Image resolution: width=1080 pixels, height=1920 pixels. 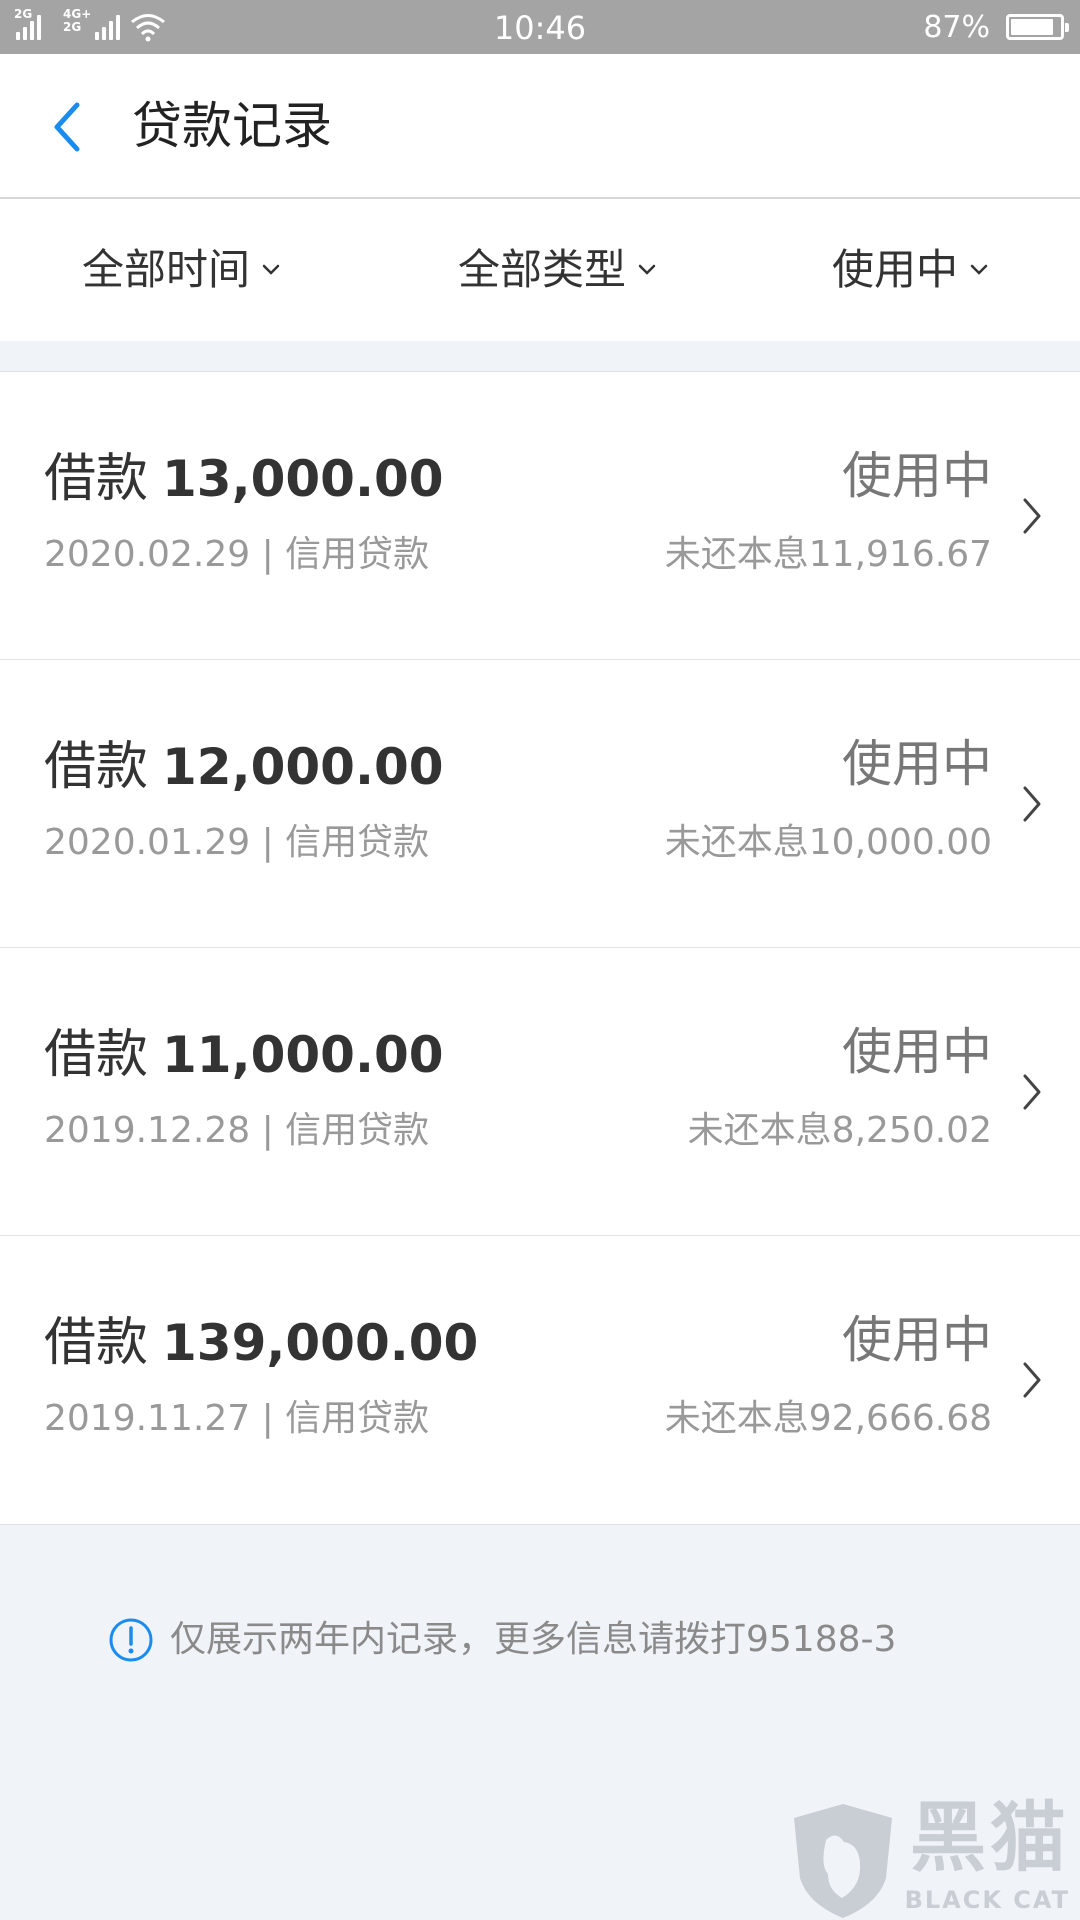 I want to click on filter-bar: 全部时间 全部类型 使用中, so click(x=540, y=270).